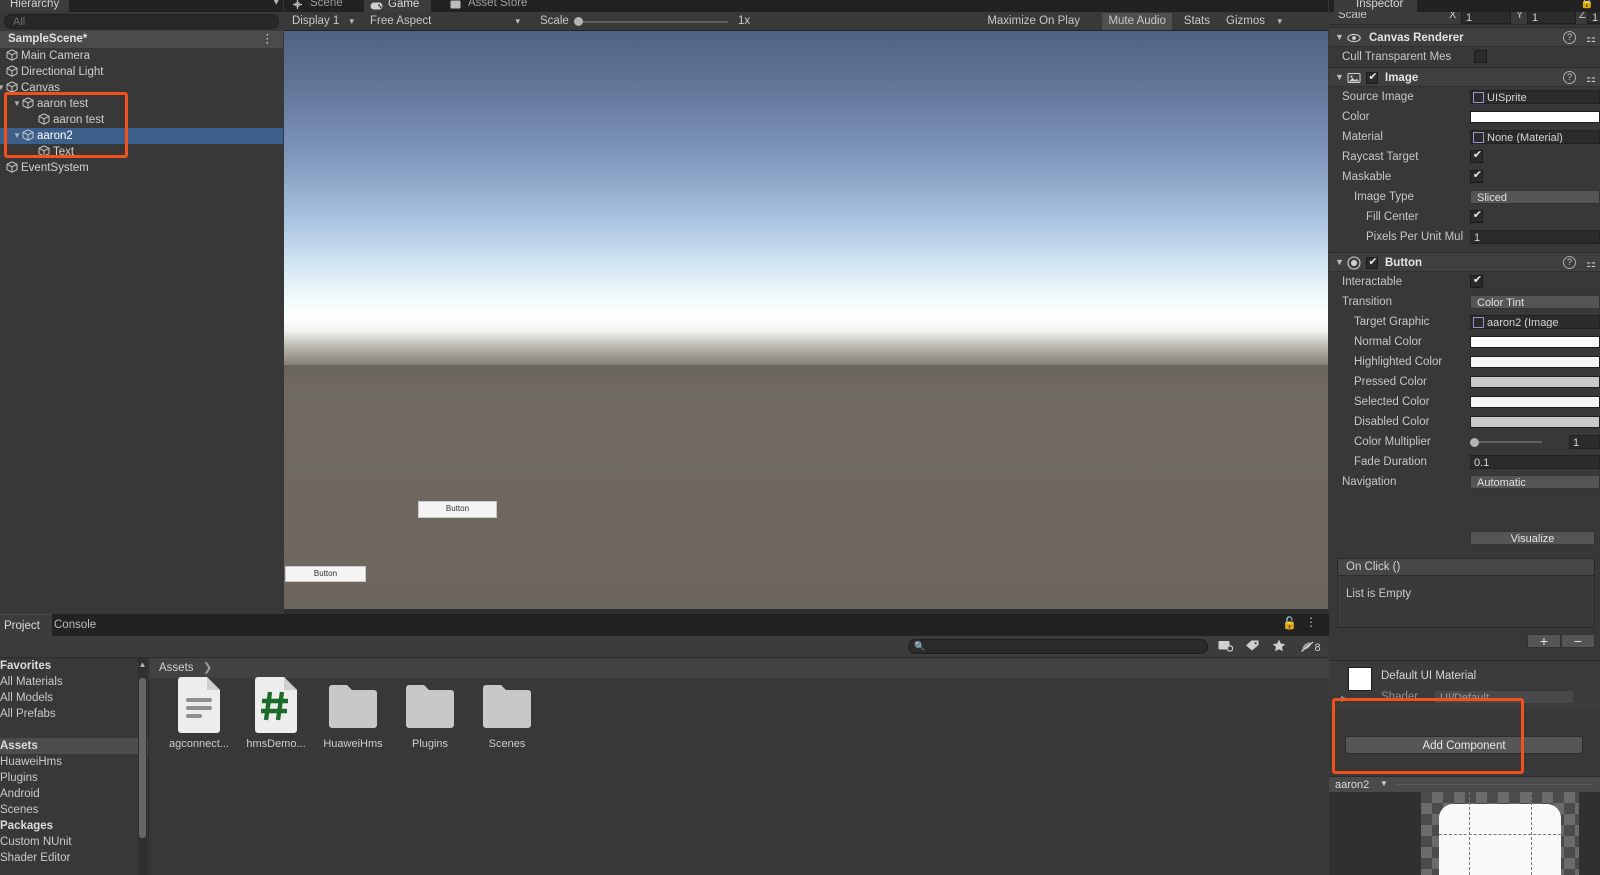 Image resolution: width=1600 pixels, height=875 pixels. What do you see at coordinates (1137, 21) in the screenshot?
I see `mute-audio-button: Mute Audio` at bounding box center [1137, 21].